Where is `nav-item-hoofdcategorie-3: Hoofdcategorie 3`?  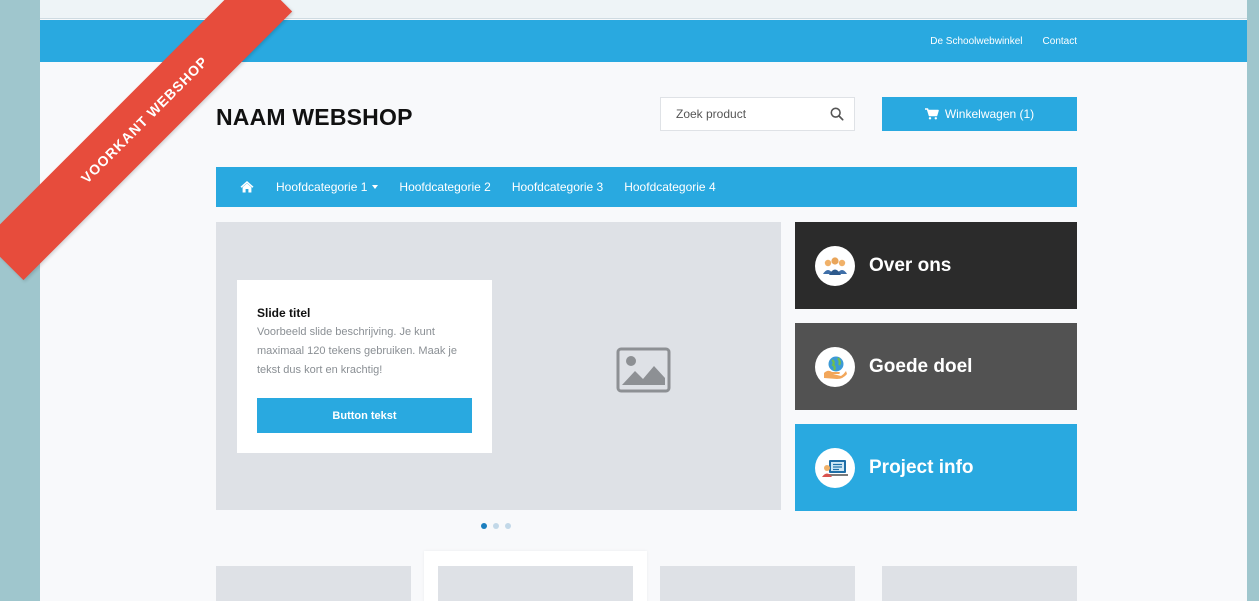
nav-item-hoofdcategorie-3: Hoofdcategorie 3 is located at coordinates (557, 187).